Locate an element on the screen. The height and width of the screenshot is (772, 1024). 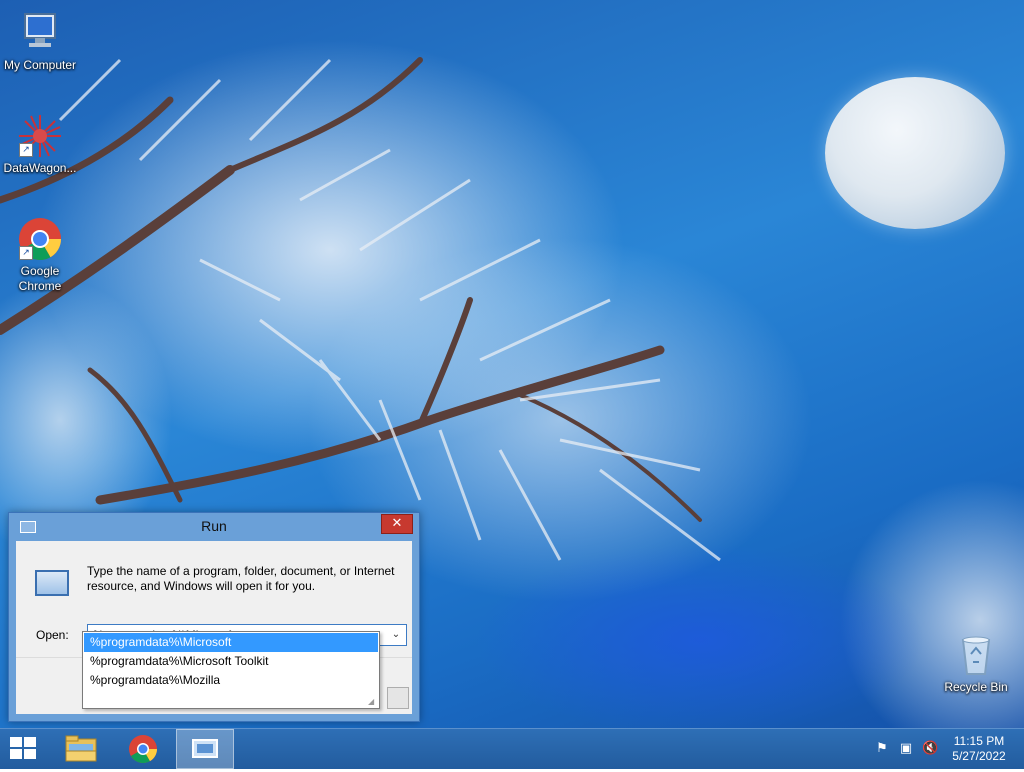
run-icon is located at coordinates (205, 748).